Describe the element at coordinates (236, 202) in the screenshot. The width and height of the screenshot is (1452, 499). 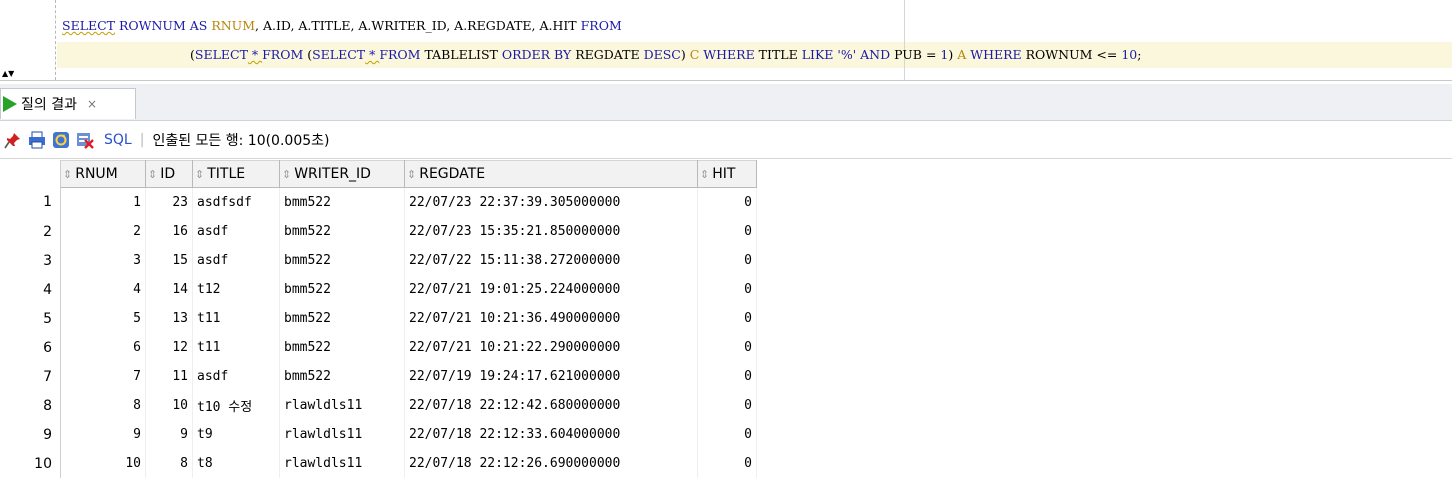
I see `cell-title: asdfsdf` at that location.